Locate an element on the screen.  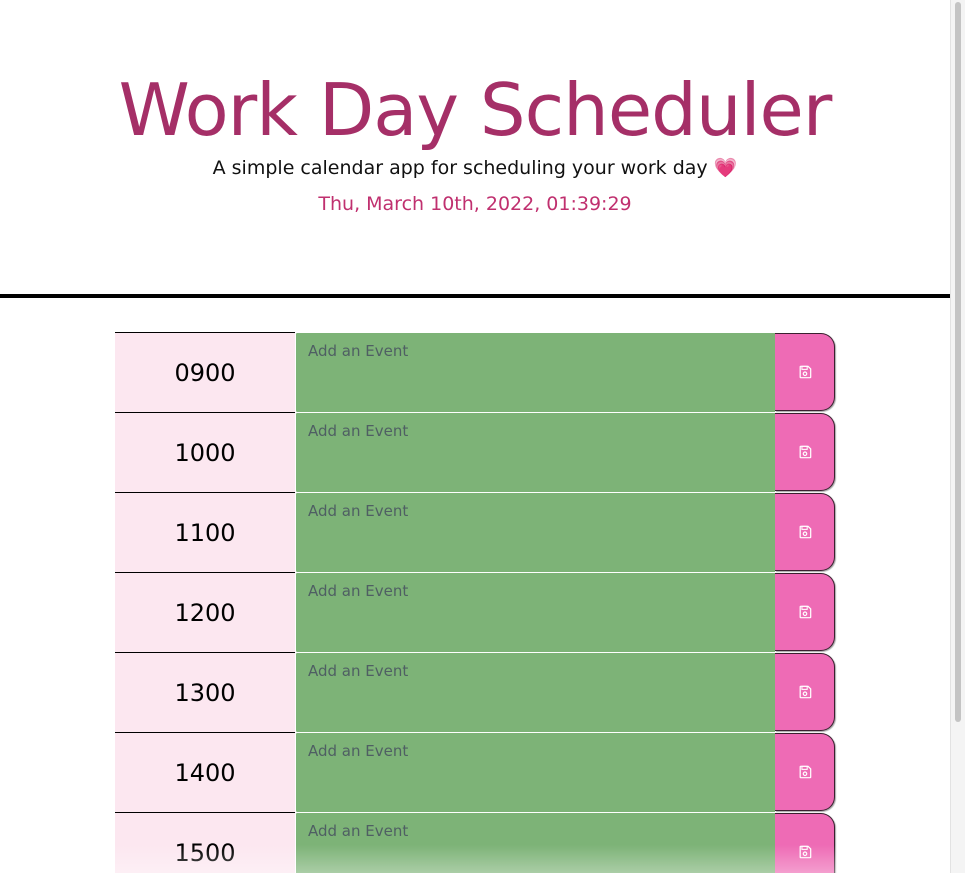
hour-label: 1300 is located at coordinates (205, 692).